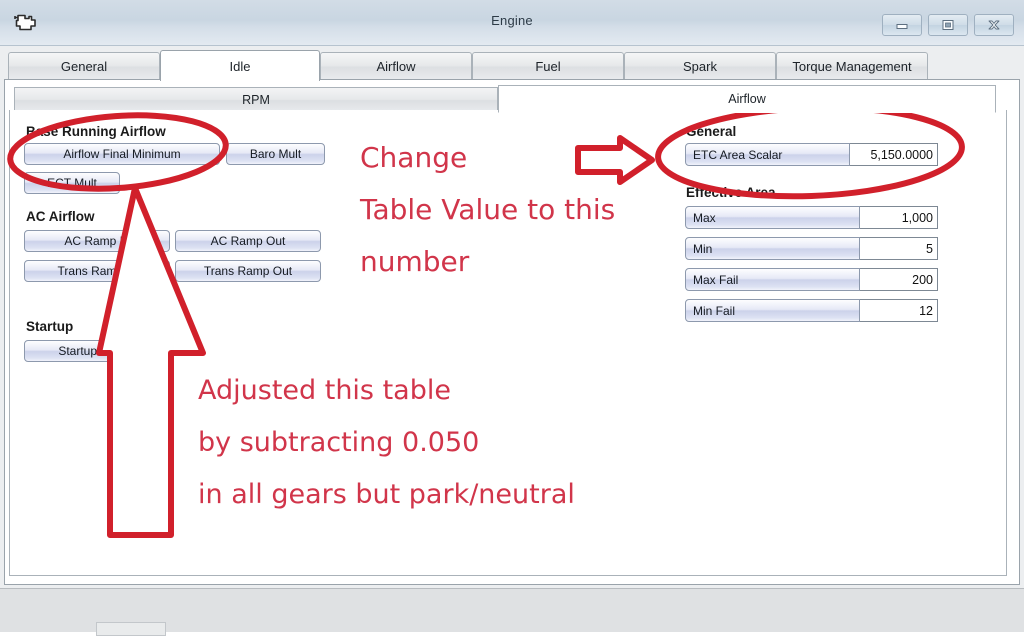 The image size is (1024, 637). I want to click on group-title-ac-airflow: AC Airflow, so click(60, 216).